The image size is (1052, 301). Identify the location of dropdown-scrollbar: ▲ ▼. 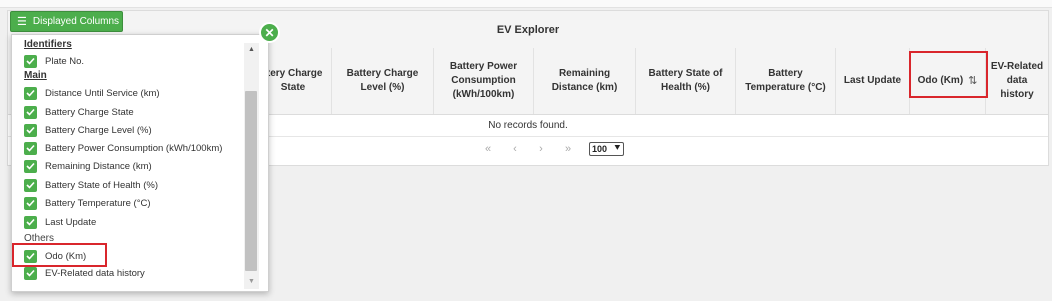
(251, 166).